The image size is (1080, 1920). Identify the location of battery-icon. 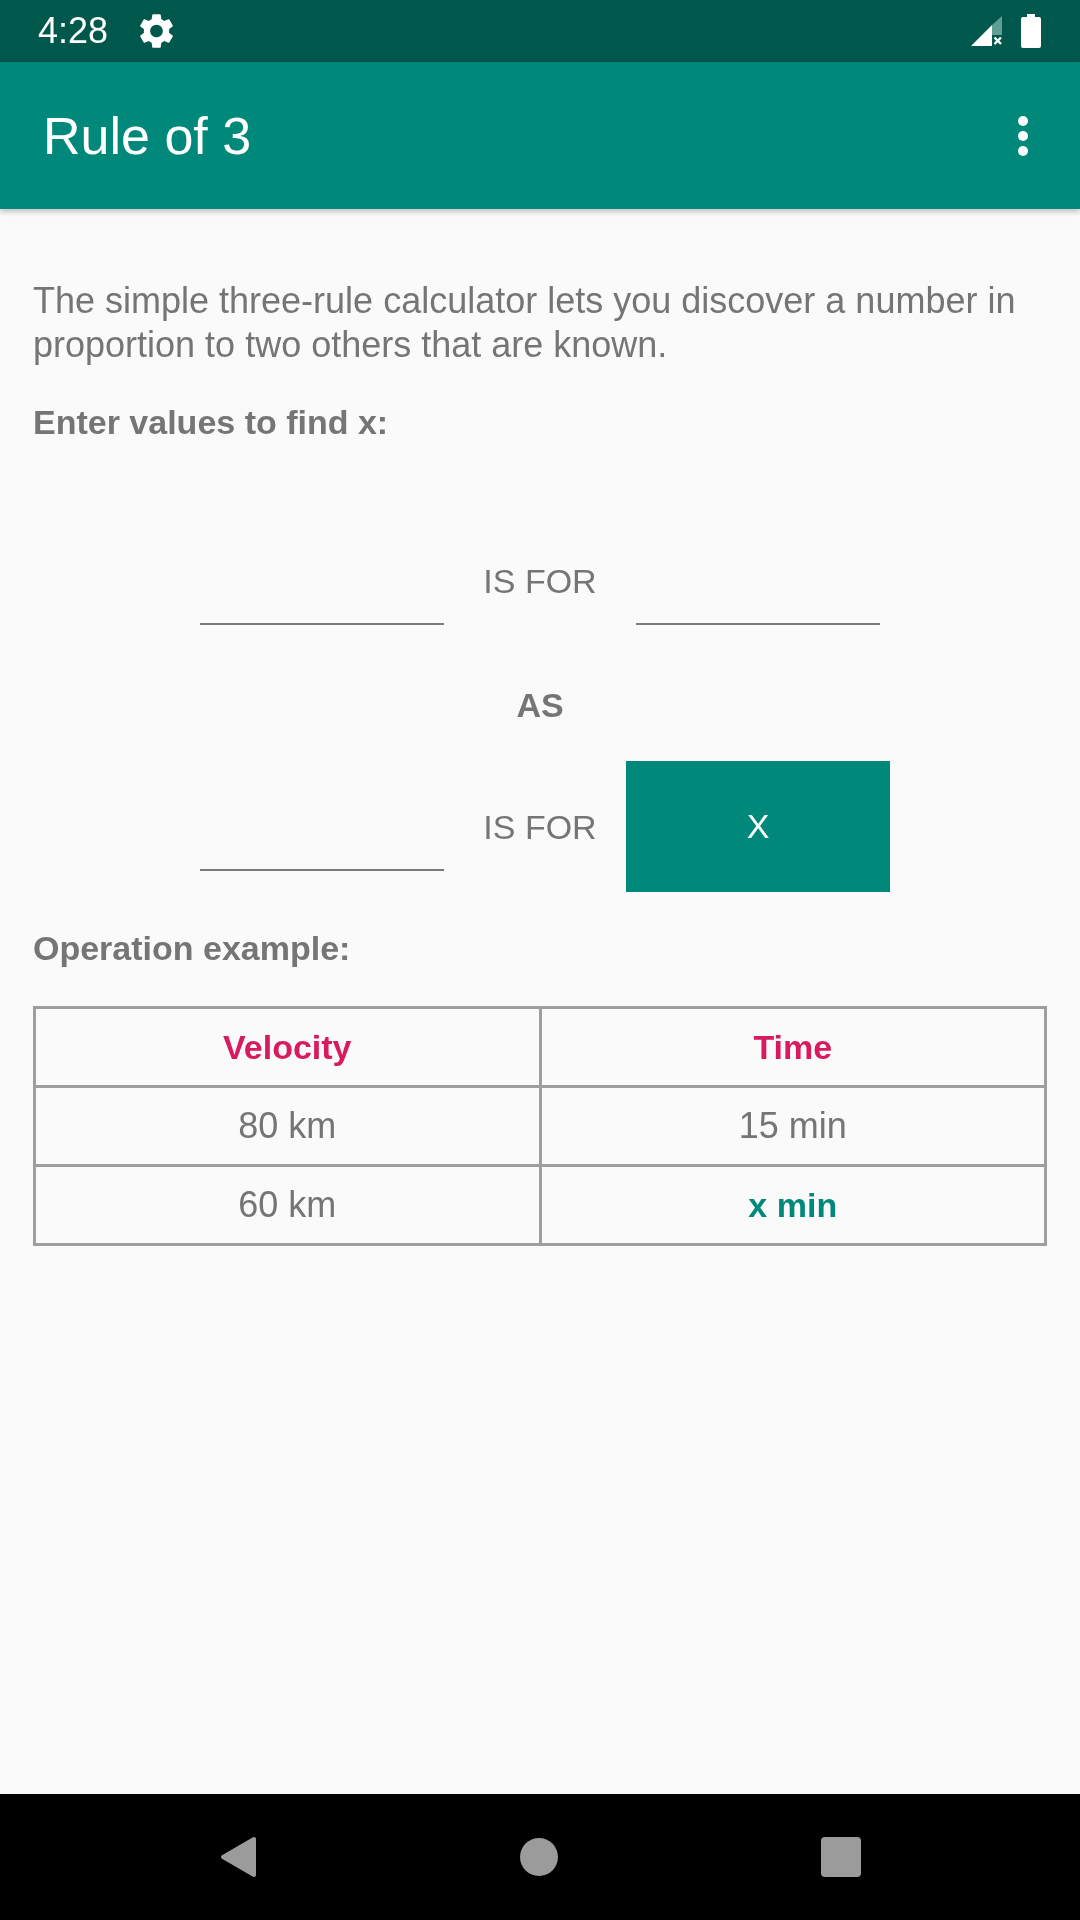
(1031, 31).